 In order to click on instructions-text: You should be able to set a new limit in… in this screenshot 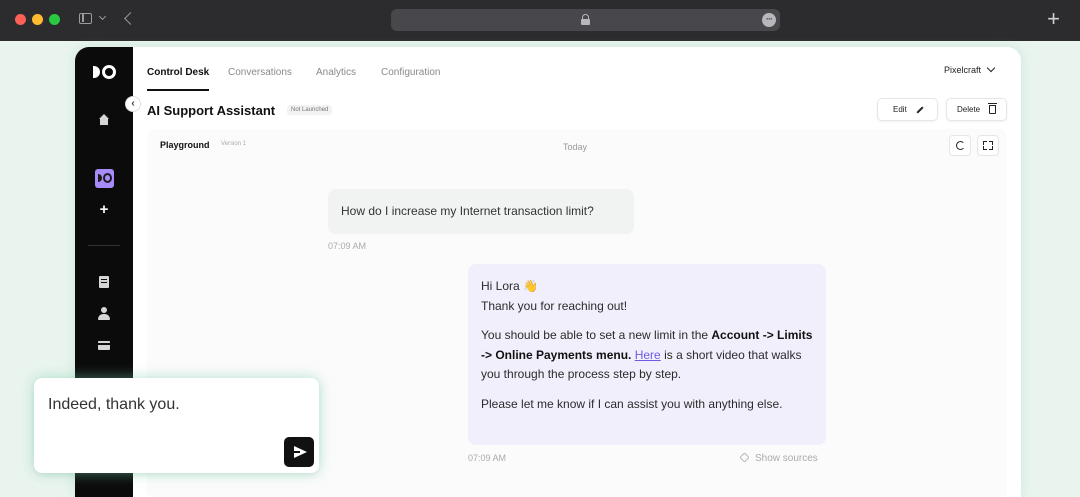, I will do `click(647, 355)`.